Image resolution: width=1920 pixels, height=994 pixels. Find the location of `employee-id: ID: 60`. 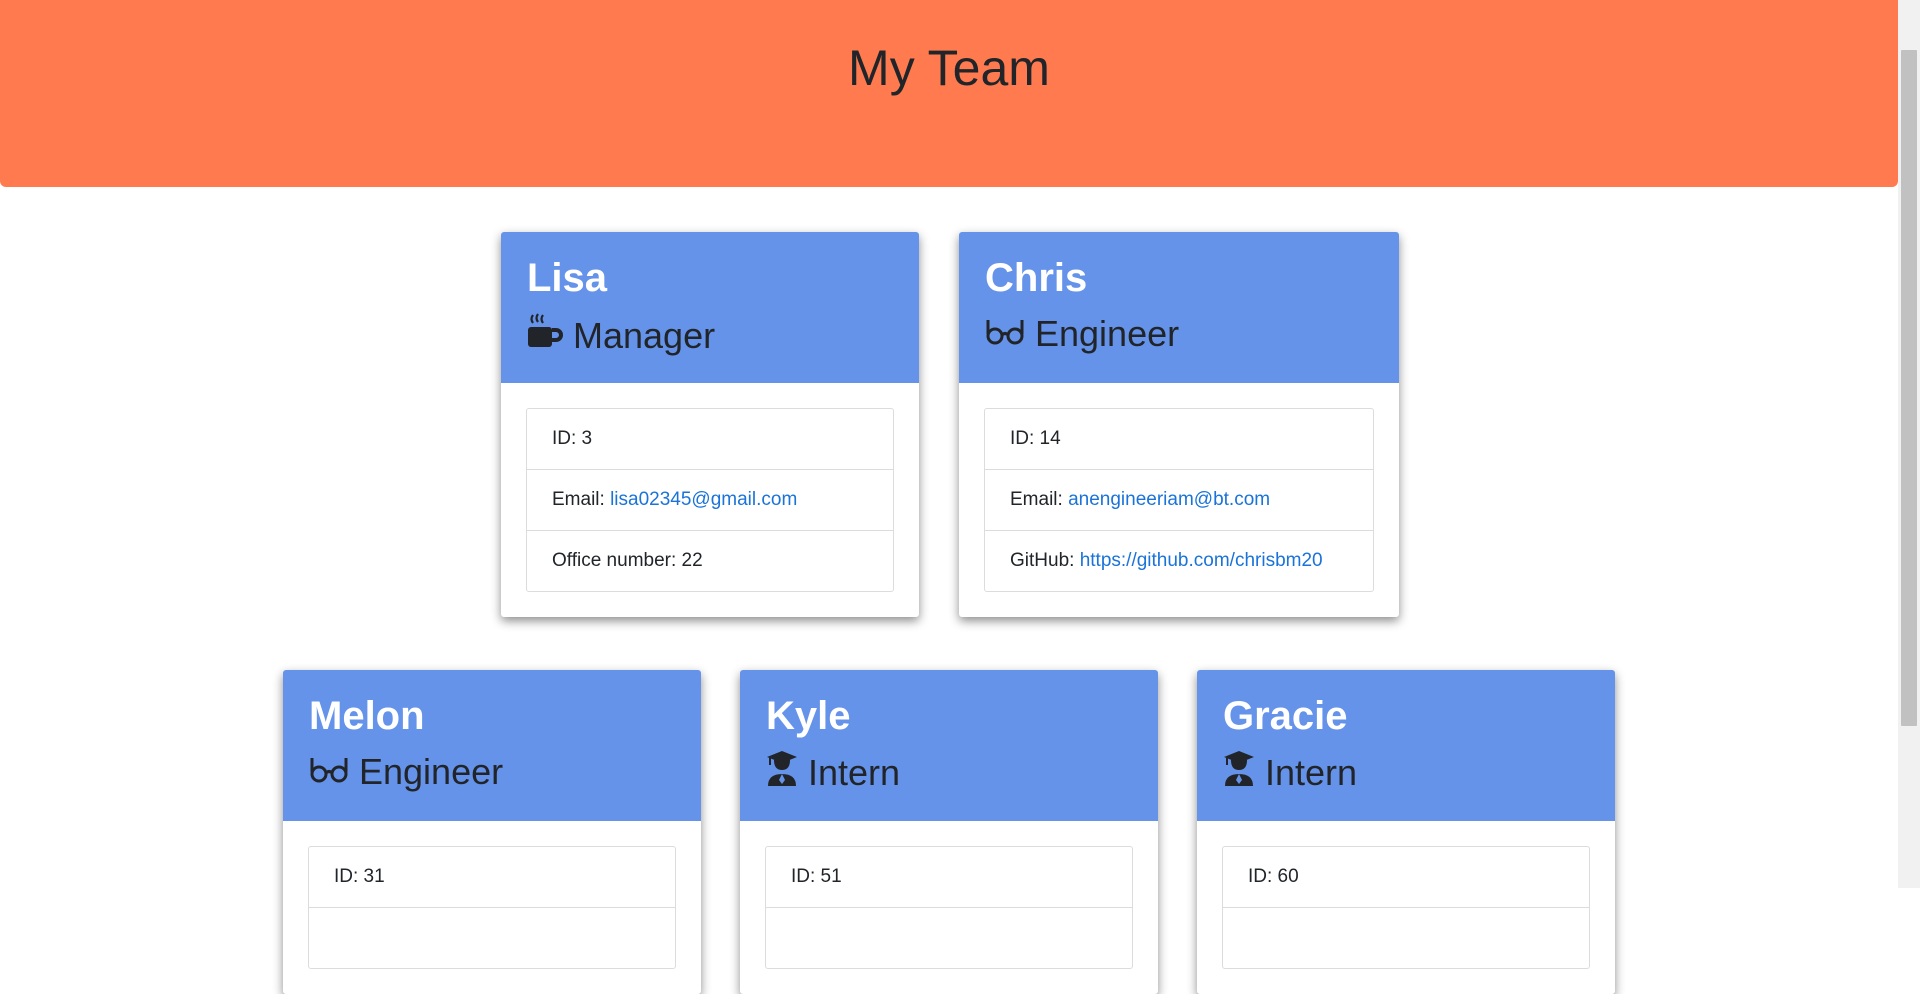

employee-id: ID: 60 is located at coordinates (1273, 876).